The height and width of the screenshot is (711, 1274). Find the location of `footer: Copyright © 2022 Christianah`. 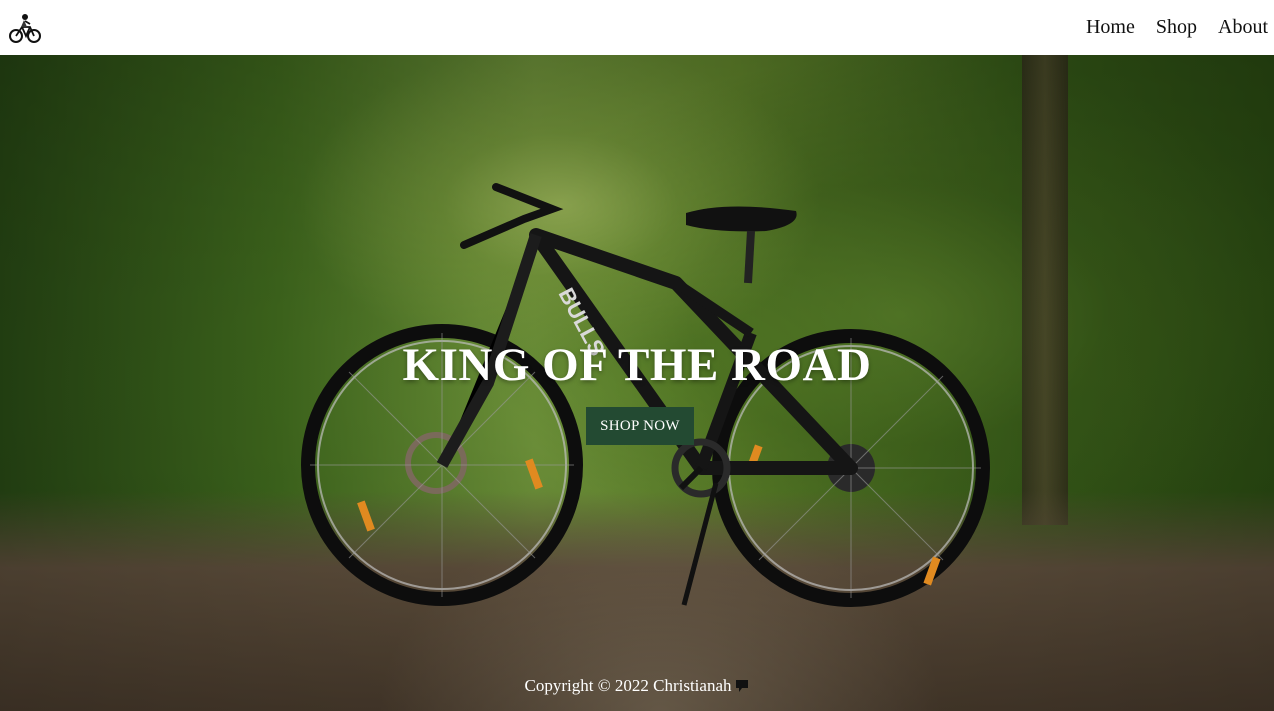

footer: Copyright © 2022 Christianah is located at coordinates (637, 686).